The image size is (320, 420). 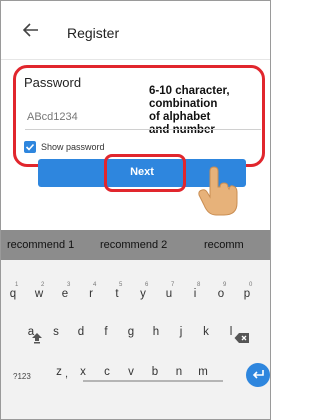 I want to click on page-title: Register, so click(x=93, y=33).